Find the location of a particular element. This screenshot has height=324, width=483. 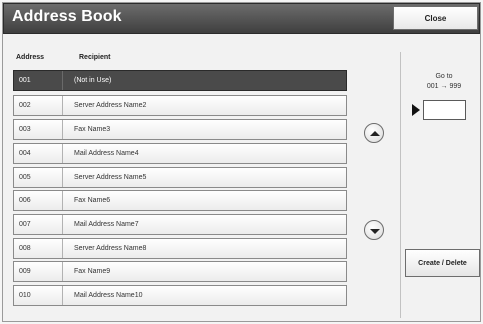

close-button: Close is located at coordinates (435, 18).